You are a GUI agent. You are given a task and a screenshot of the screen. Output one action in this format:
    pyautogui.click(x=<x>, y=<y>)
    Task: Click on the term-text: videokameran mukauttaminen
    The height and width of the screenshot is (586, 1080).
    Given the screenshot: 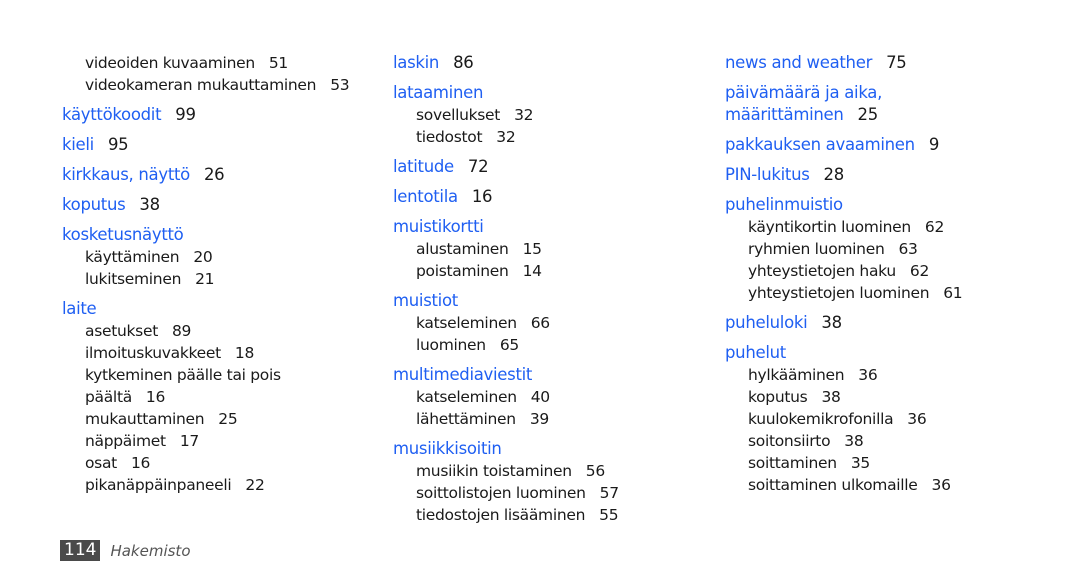 What is the action you would take?
    pyautogui.click(x=201, y=85)
    